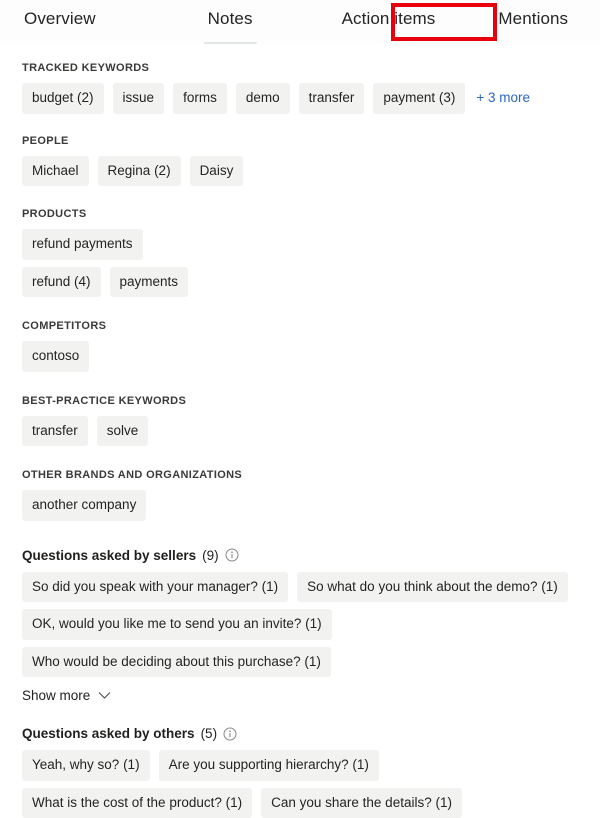  What do you see at coordinates (432, 587) in the screenshot?
I see `question-chip: So what do you think about the demo? (1)` at bounding box center [432, 587].